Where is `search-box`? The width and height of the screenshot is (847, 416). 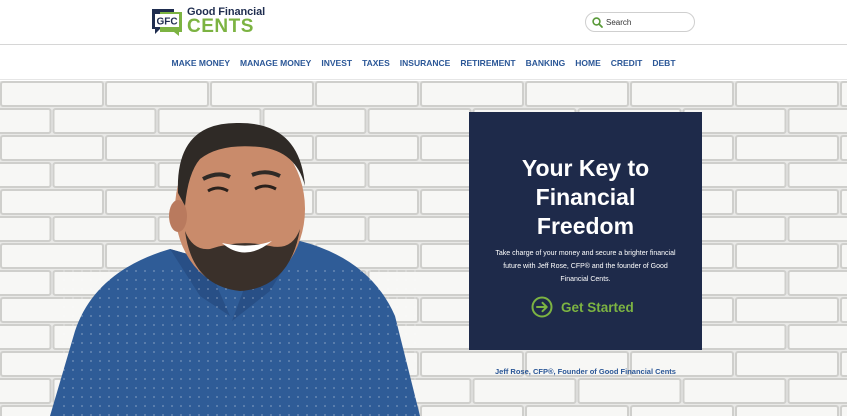
search-box is located at coordinates (640, 22).